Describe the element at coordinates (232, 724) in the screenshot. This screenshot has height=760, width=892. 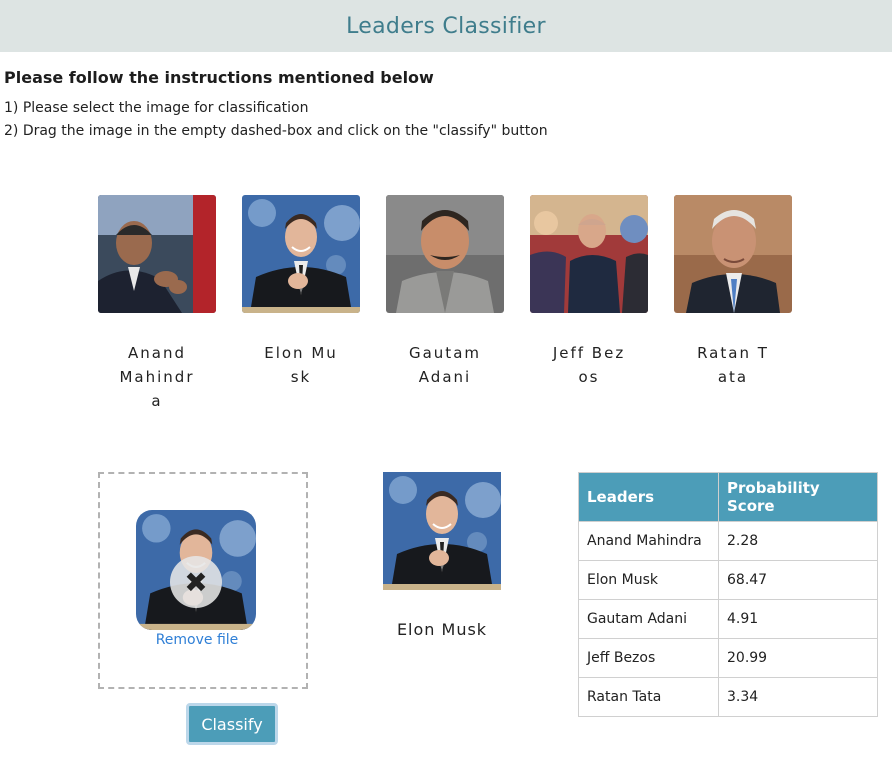
I see `classify-button: Classify` at that location.